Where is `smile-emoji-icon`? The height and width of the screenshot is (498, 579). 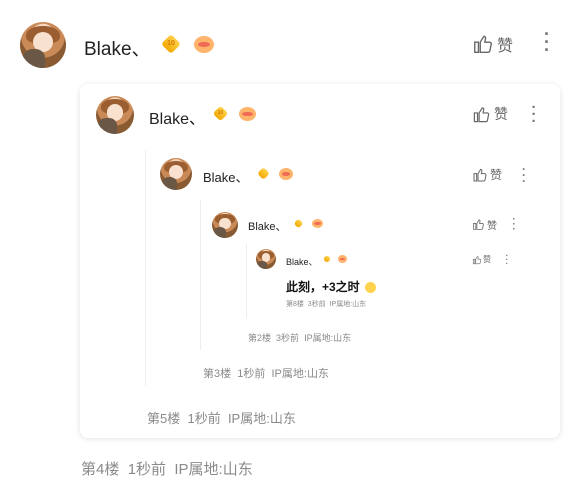
smile-emoji-icon is located at coordinates (371, 288).